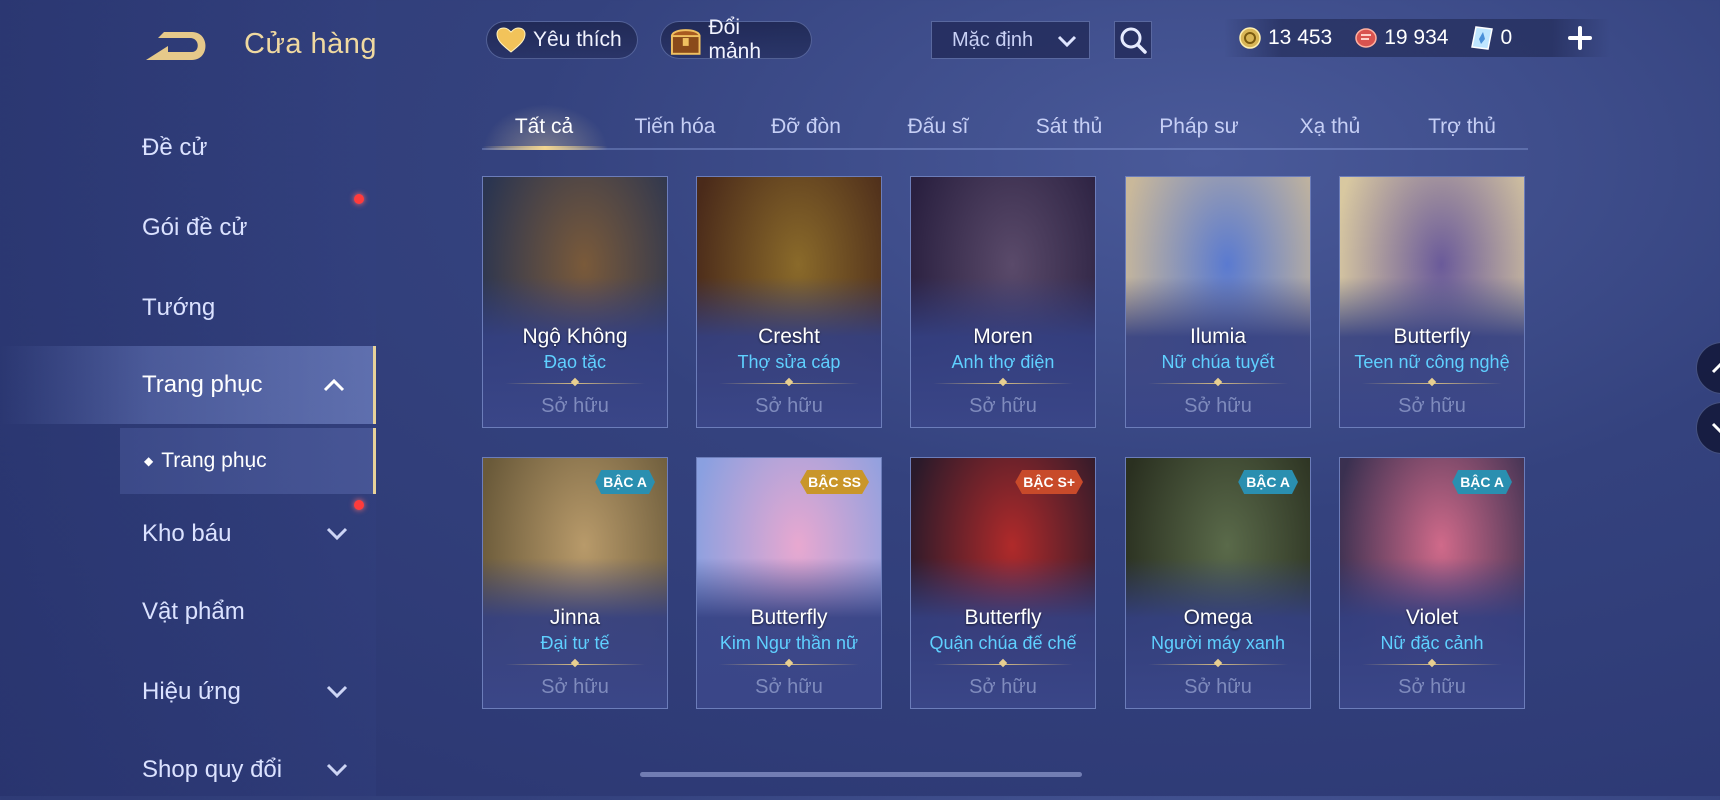 Image resolution: width=1720 pixels, height=800 pixels. I want to click on hero-name: Ilumia, so click(1218, 336).